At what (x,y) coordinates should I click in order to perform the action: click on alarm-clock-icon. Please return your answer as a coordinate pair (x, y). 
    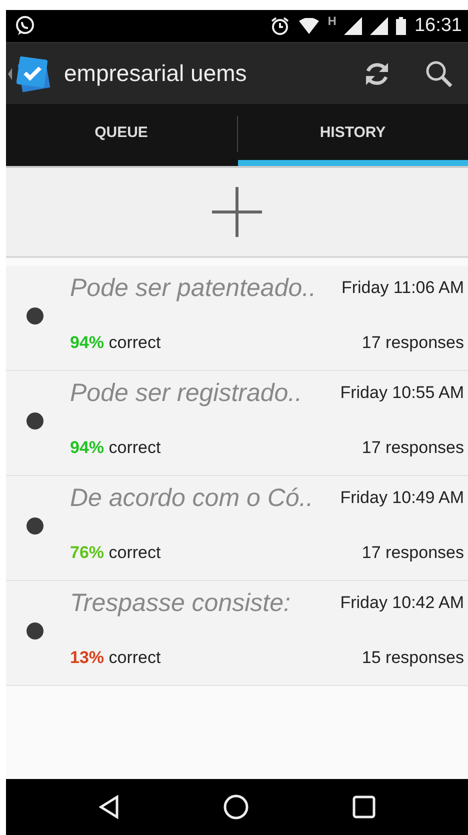
    Looking at the image, I should click on (280, 26).